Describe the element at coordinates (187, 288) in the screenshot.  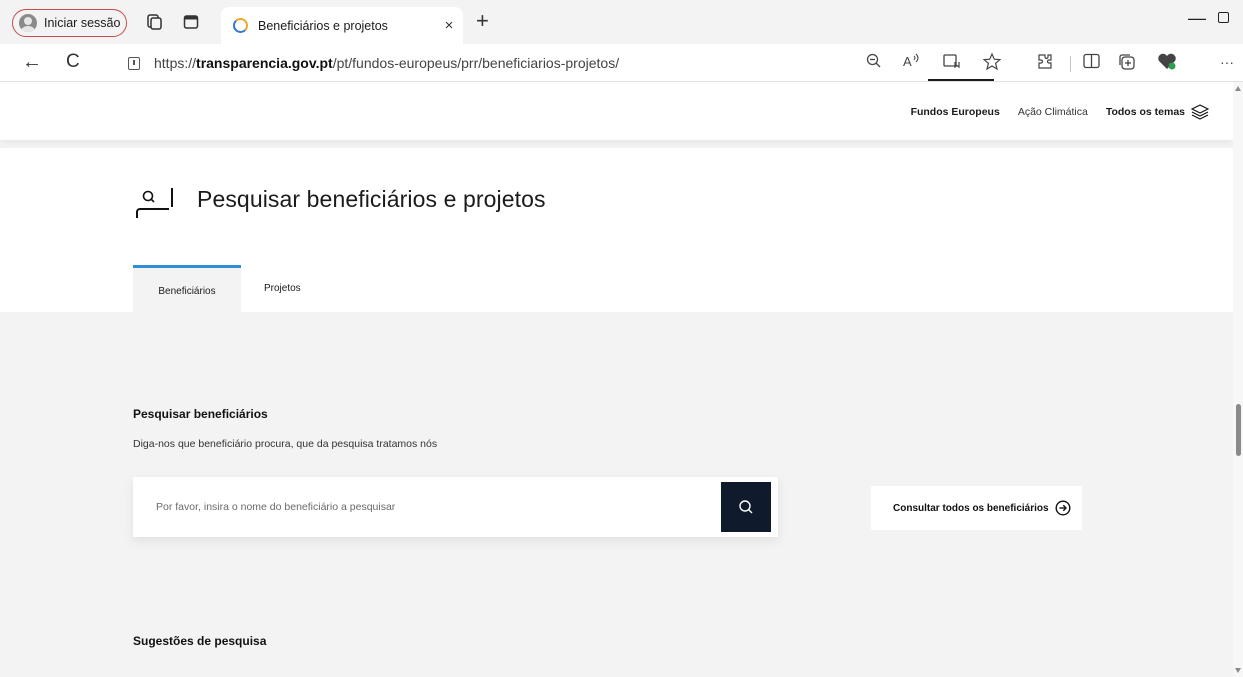
I see `tab-beneficiarios-page: Beneficiários` at that location.